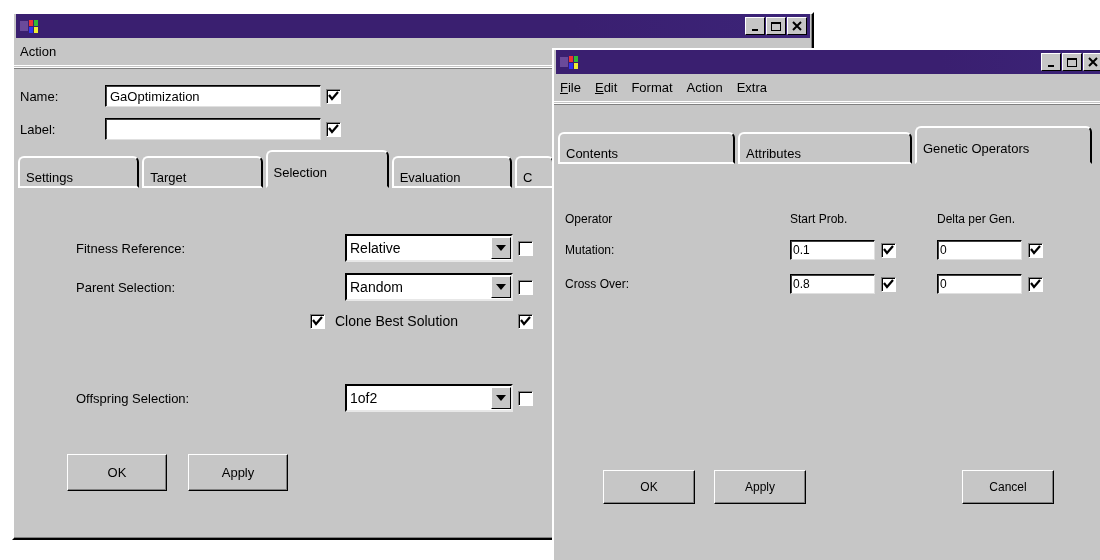  I want to click on column-header: Start Prob., so click(819, 219).